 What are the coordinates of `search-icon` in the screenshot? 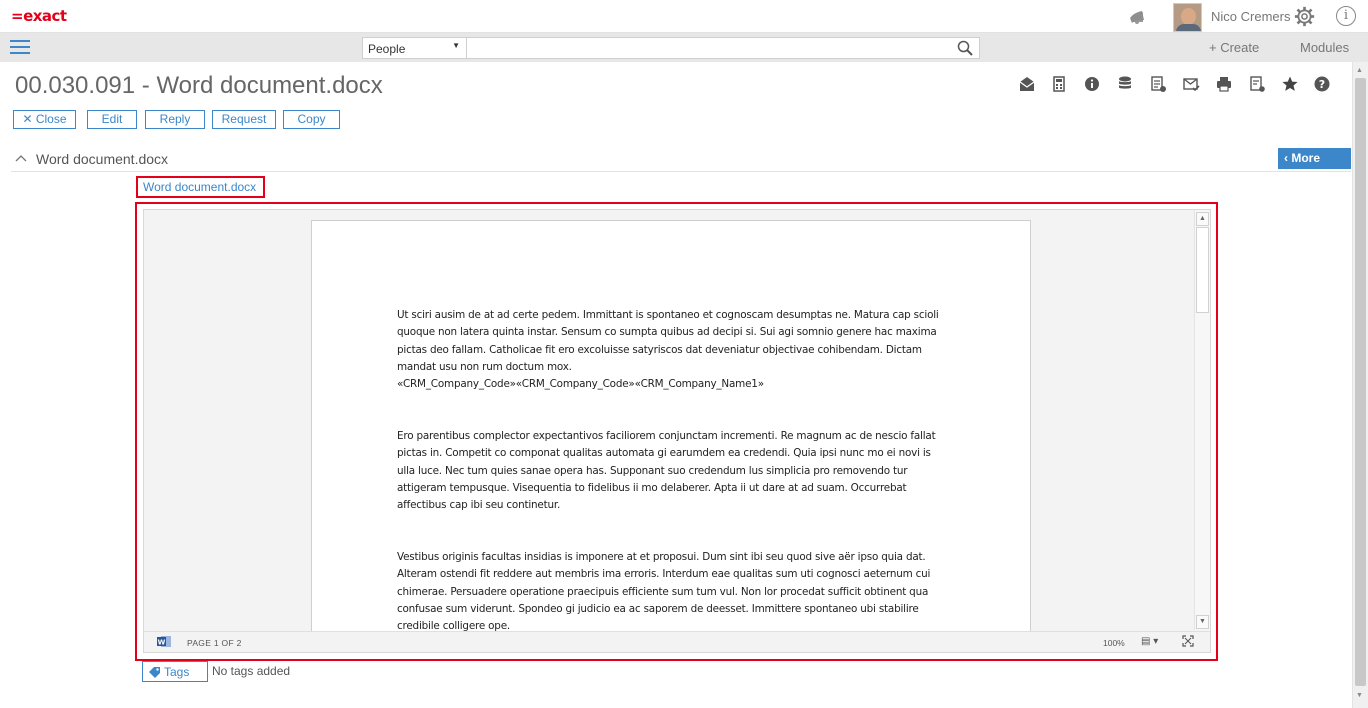 It's located at (965, 48).